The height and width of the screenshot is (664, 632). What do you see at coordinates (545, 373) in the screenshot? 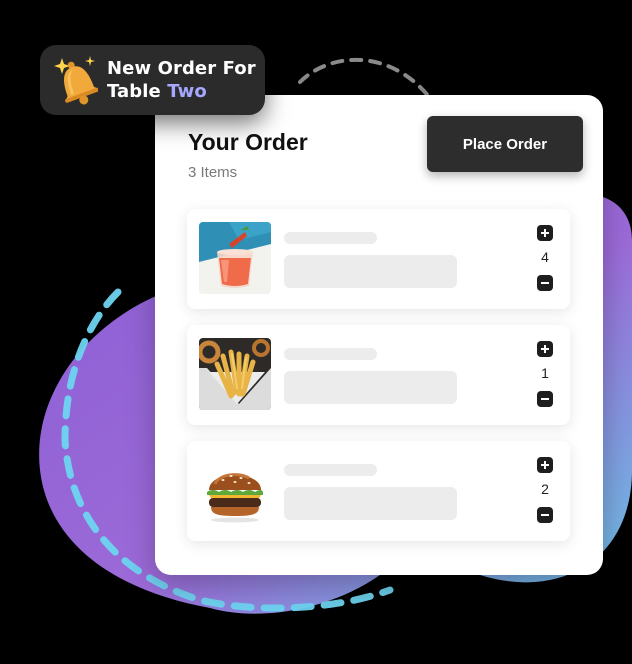
I see `item-quantity: 1` at bounding box center [545, 373].